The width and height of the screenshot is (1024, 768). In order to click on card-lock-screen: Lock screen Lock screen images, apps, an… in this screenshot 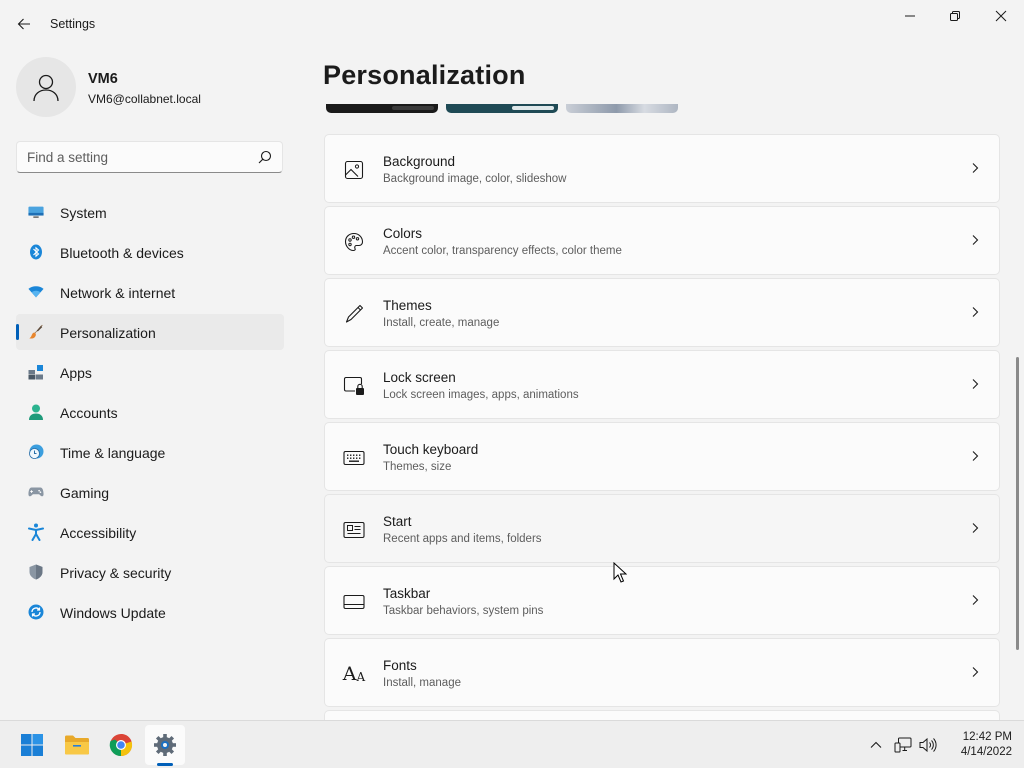, I will do `click(662, 384)`.